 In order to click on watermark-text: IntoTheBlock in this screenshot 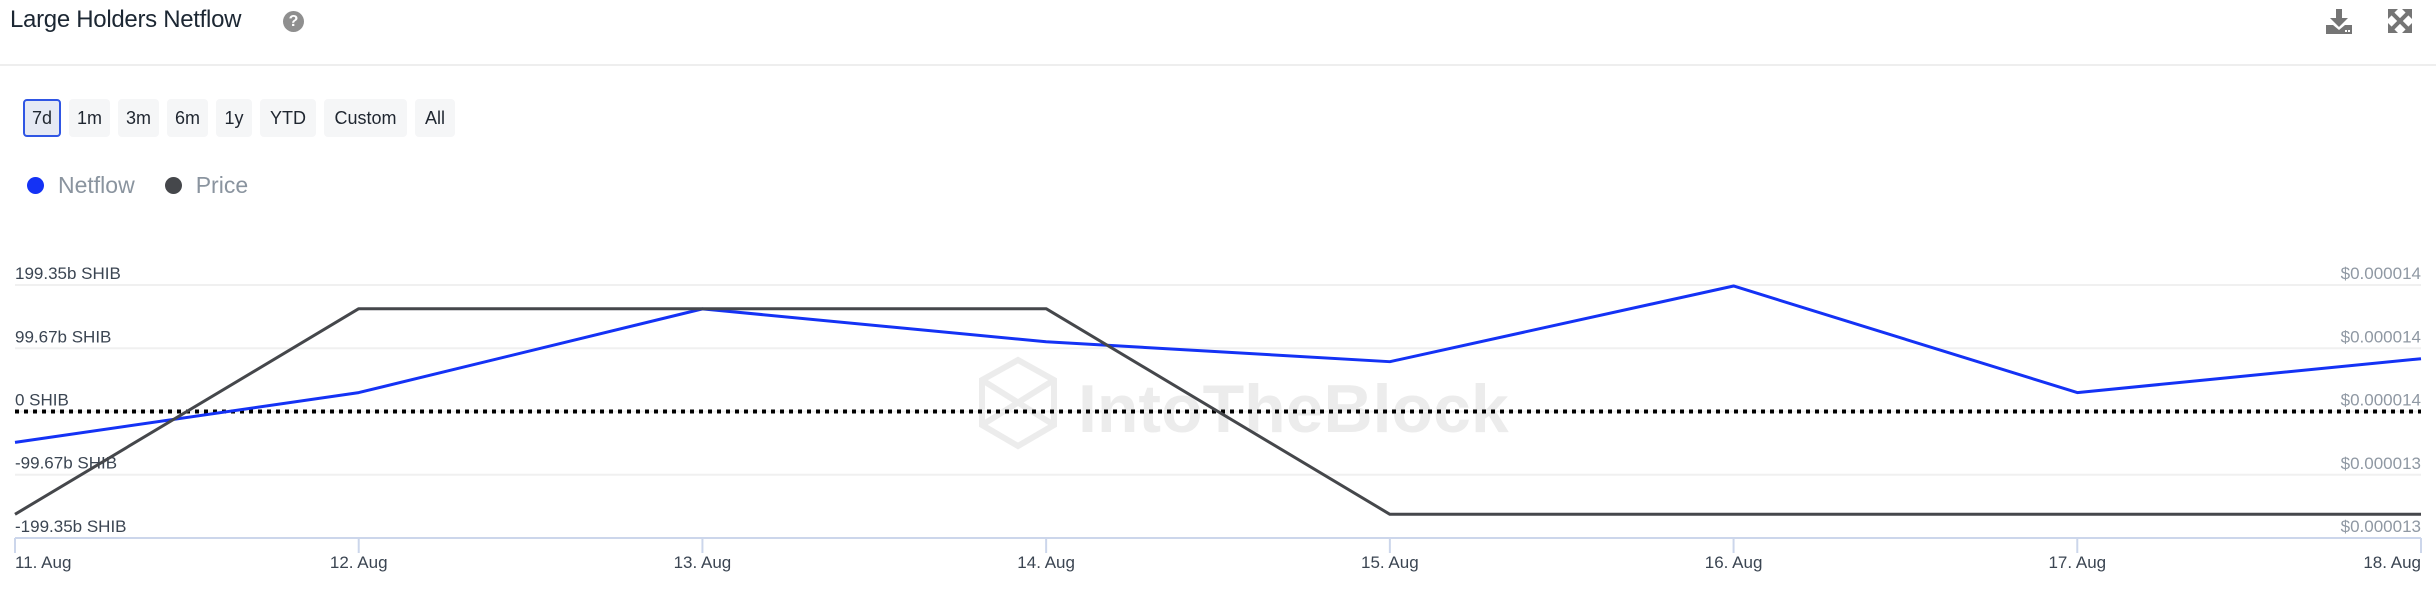, I will do `click(1293, 409)`.